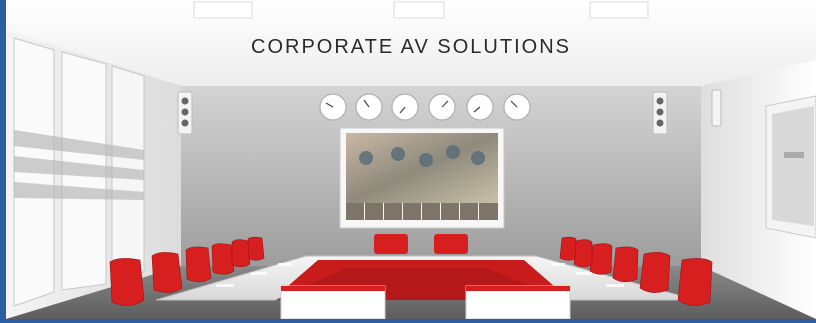  Describe the element at coordinates (790, 167) in the screenshot. I see `wall-artwork` at that location.